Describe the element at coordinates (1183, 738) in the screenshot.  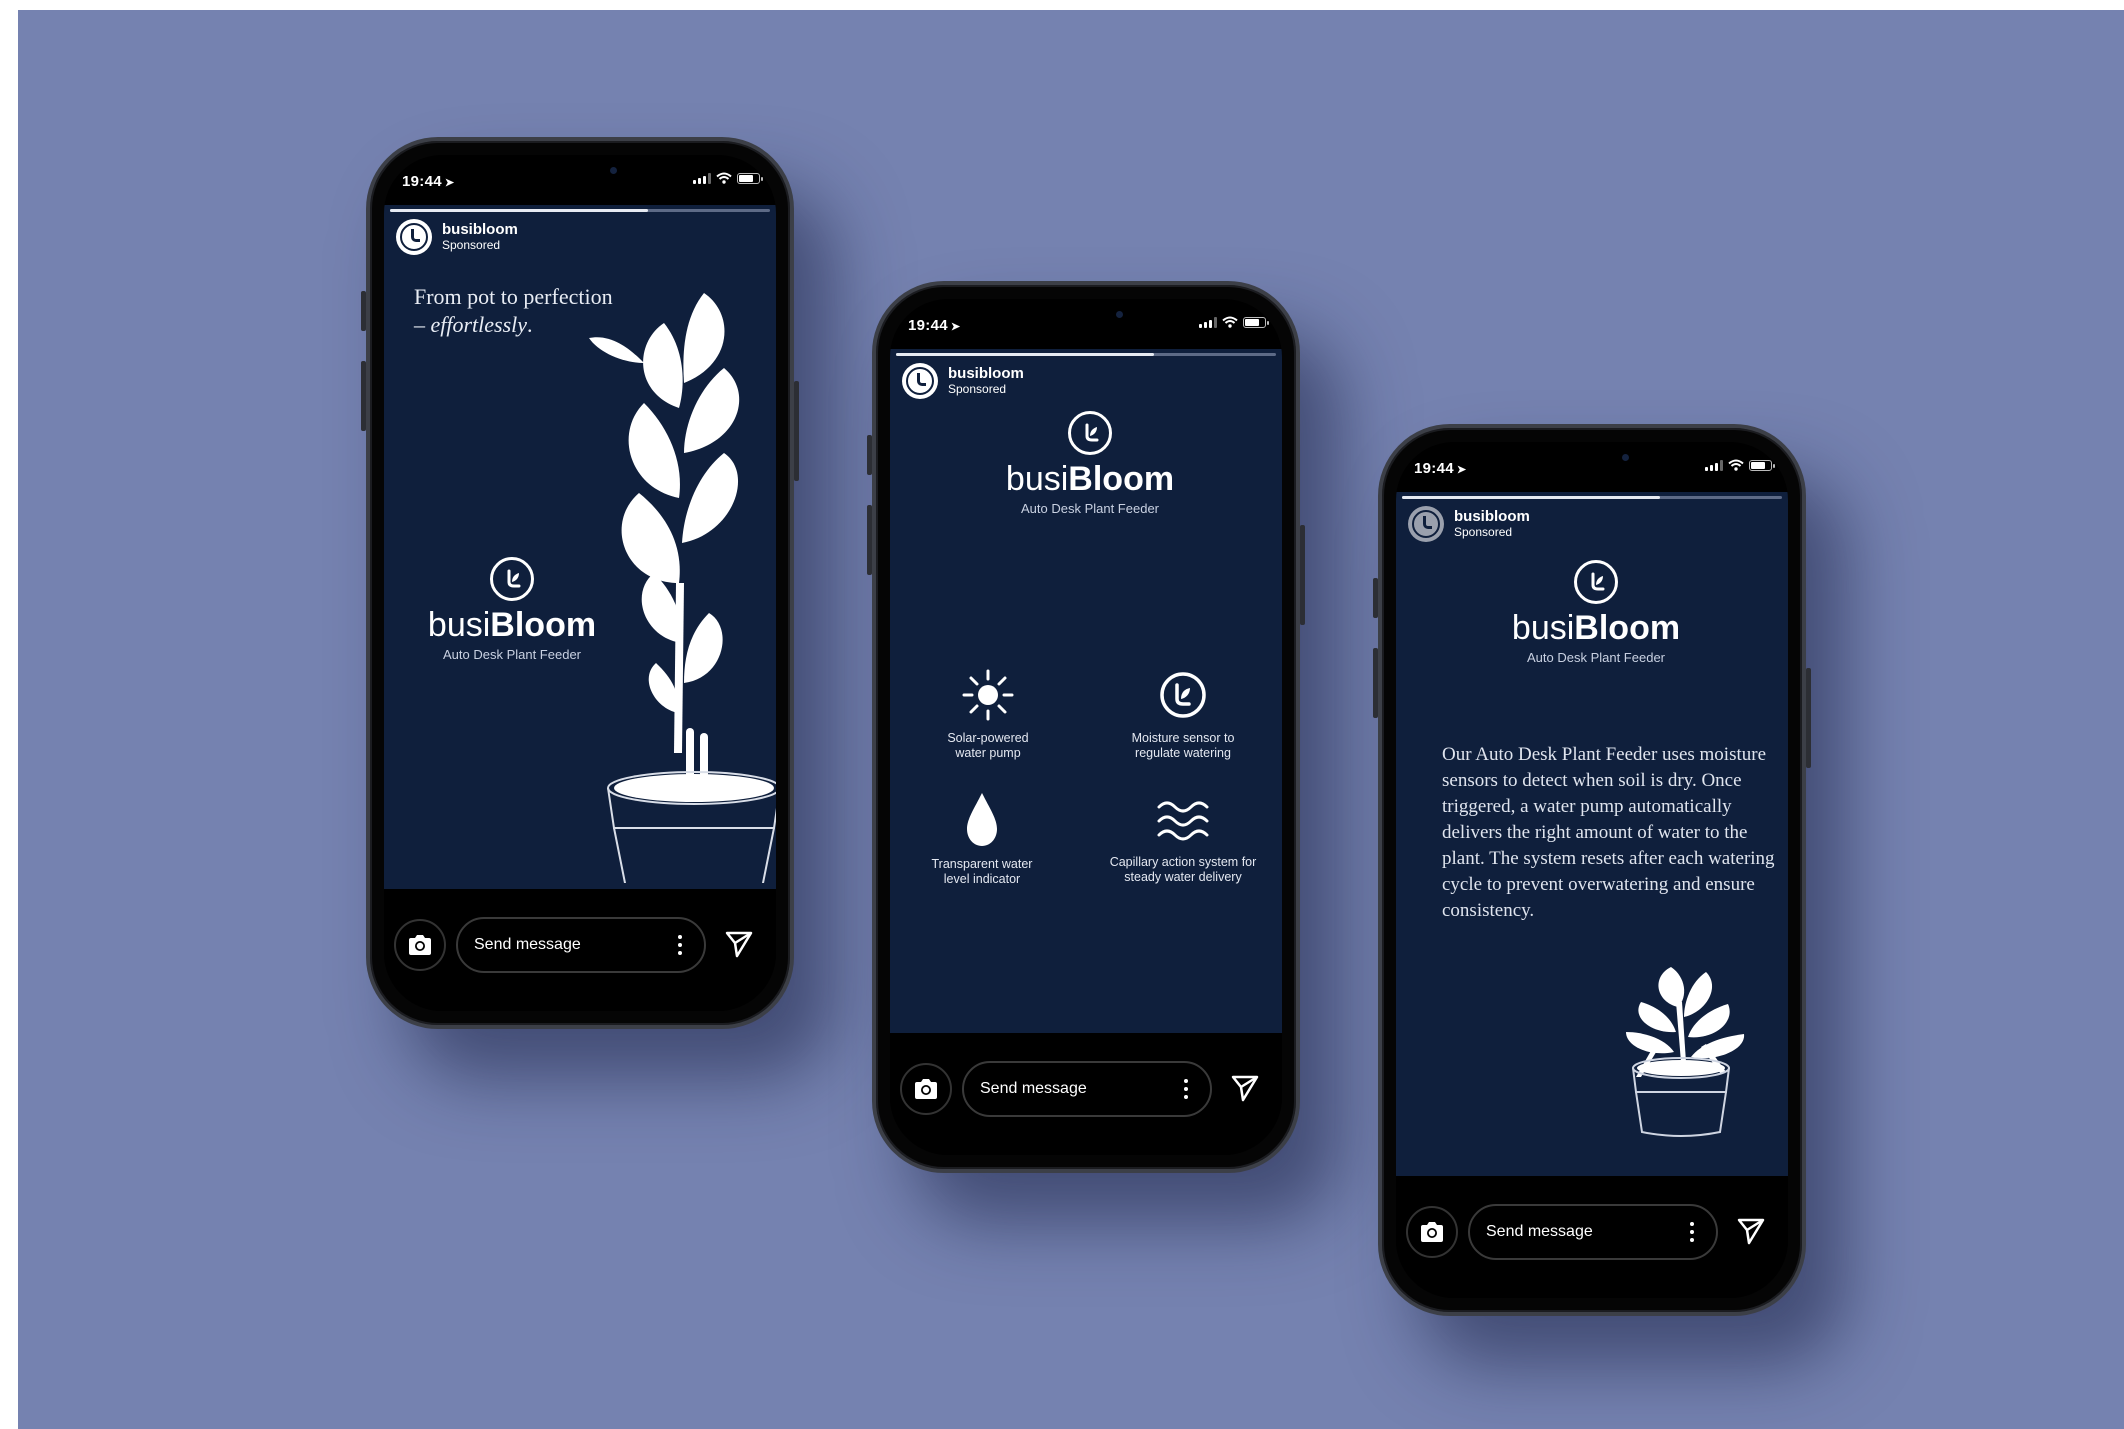
I see `feature-text-line: Moisture sensor to` at that location.